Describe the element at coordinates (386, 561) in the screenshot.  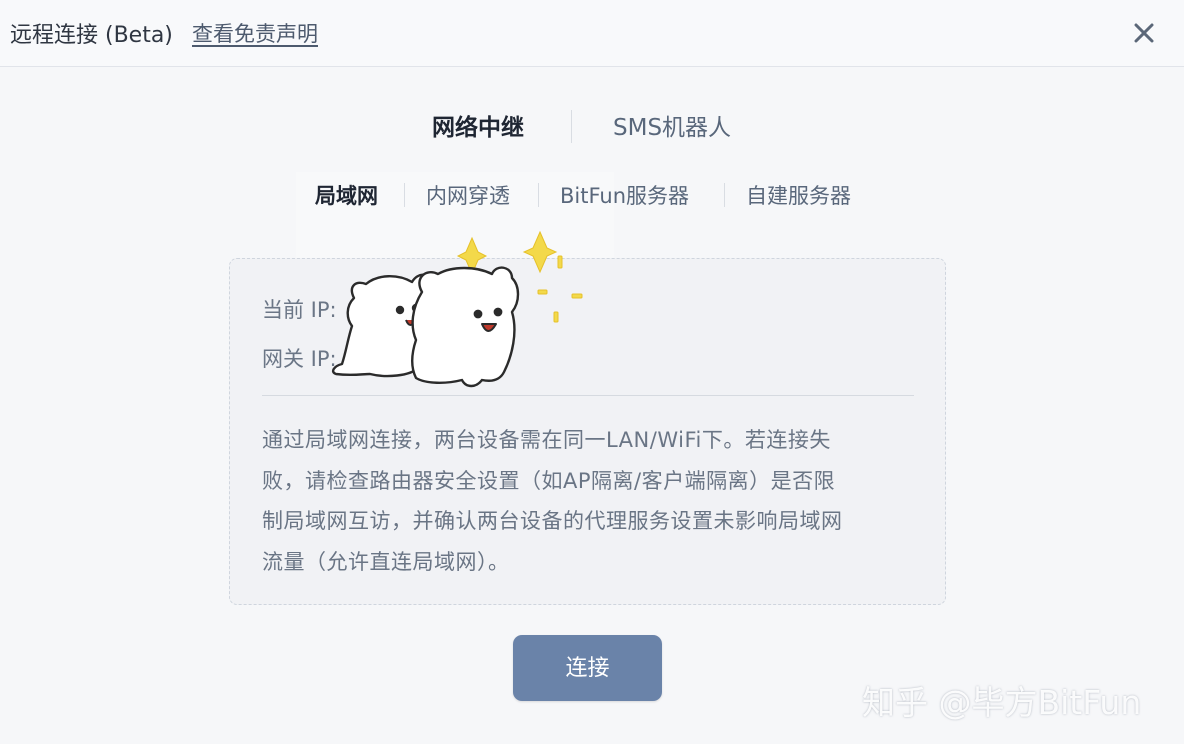
I see `description-line: 流量（允许直连局域网）。` at that location.